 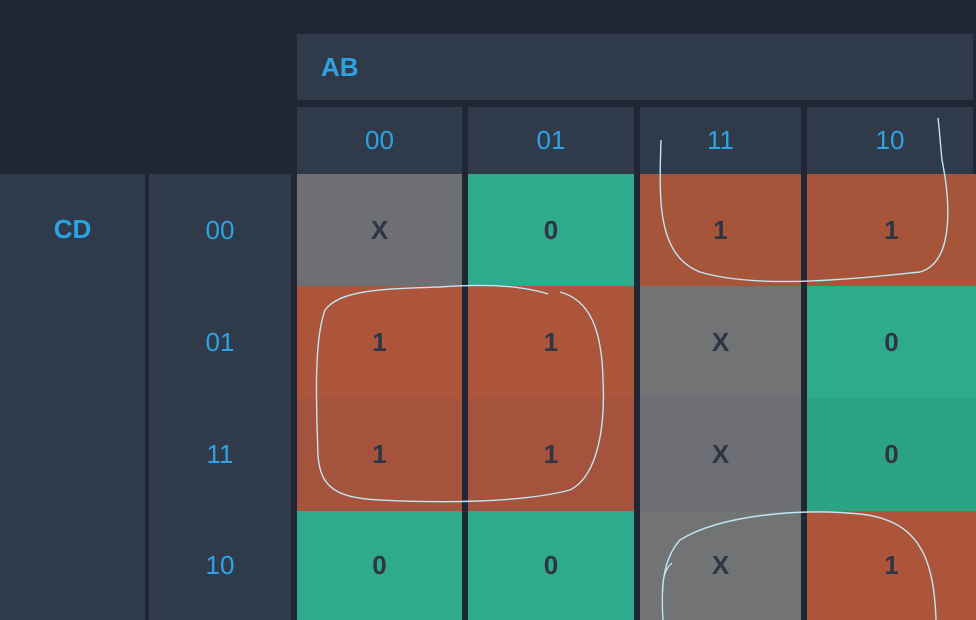 I want to click on cell-cd11-ab00: 1, so click(x=379, y=454).